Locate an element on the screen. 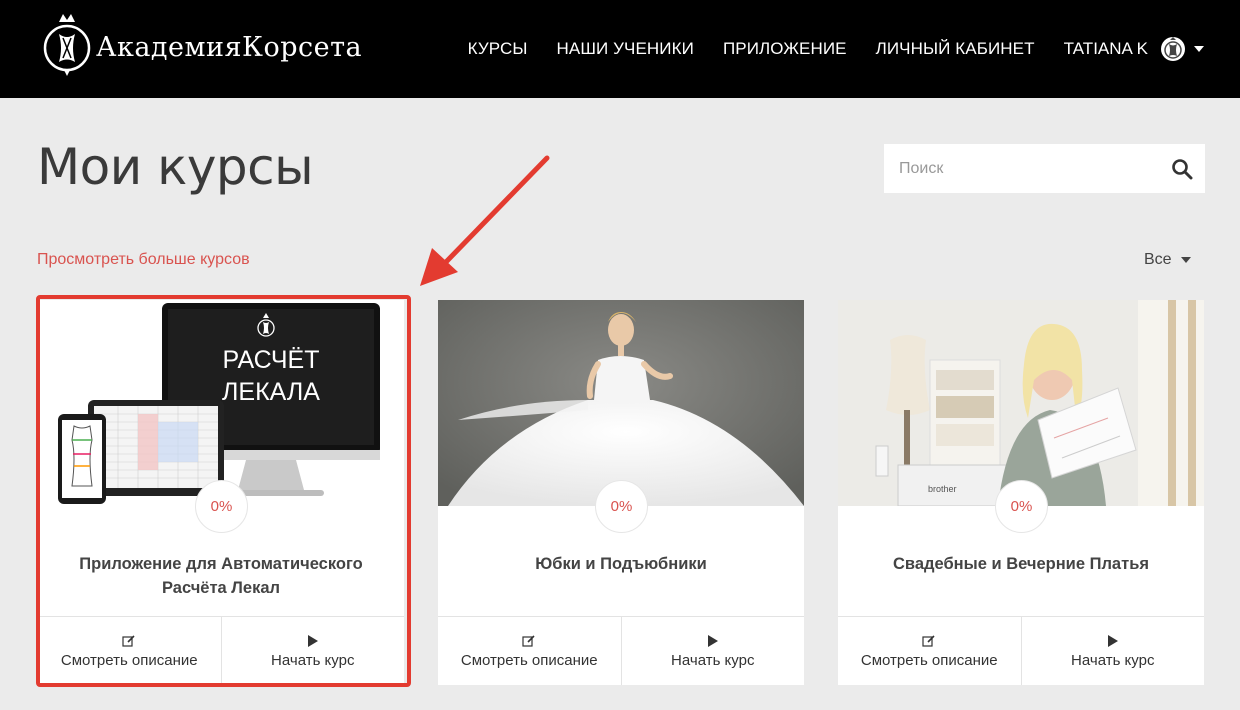 This screenshot has width=1240, height=710. sewing-machine-brand: brother is located at coordinates (942, 489).